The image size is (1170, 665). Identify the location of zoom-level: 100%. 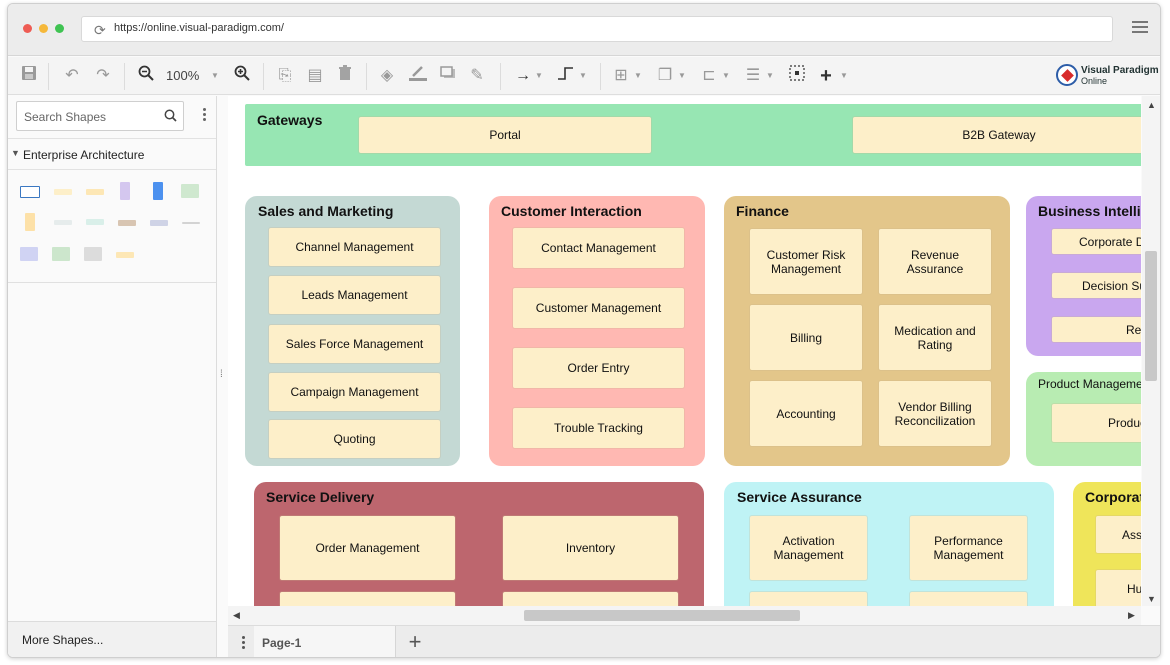
(182, 76).